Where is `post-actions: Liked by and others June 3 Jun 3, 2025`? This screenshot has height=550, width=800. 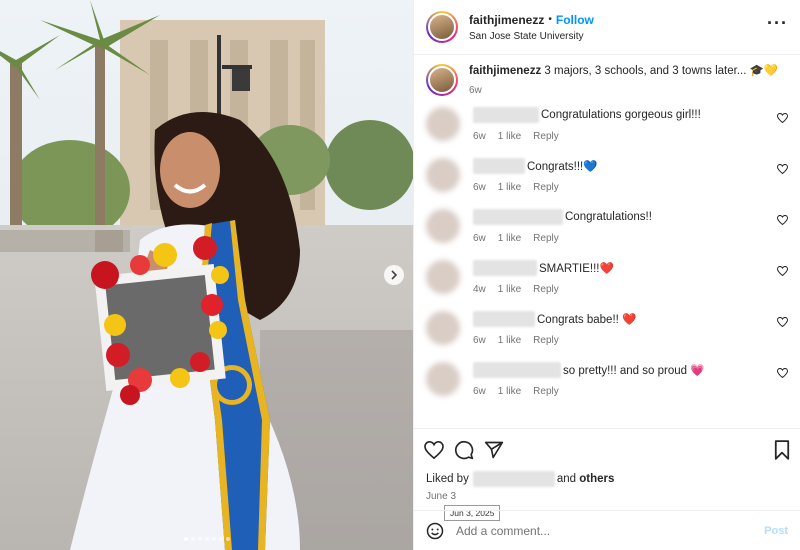
post-actions: Liked by and others June 3 Jun 3, 2025 is located at coordinates (607, 474).